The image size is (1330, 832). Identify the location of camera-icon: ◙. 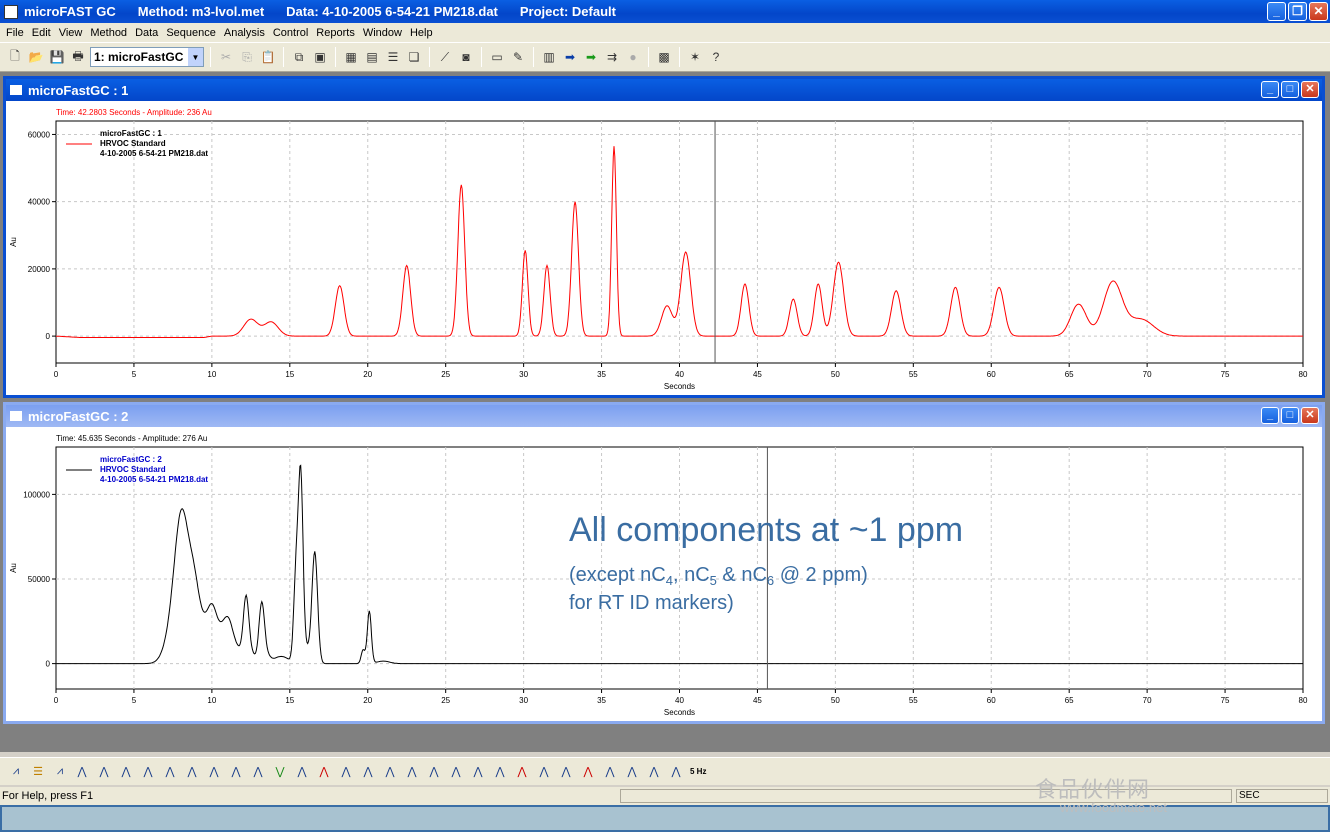
(466, 57).